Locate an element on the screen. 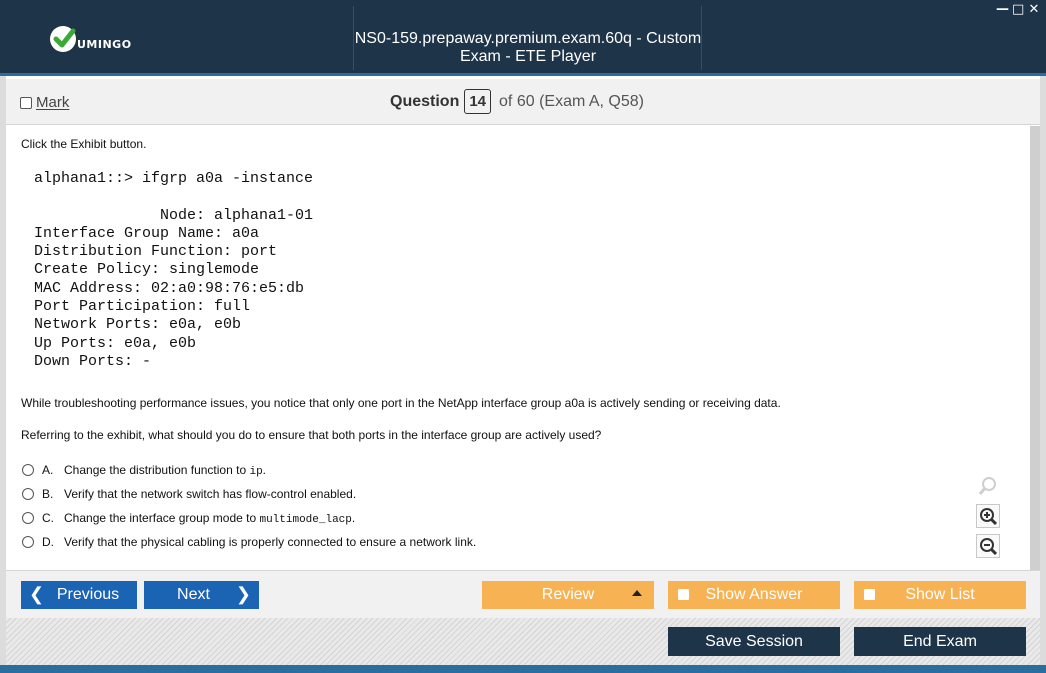 This screenshot has width=1046, height=673. show-list-label: Show List is located at coordinates (940, 594).